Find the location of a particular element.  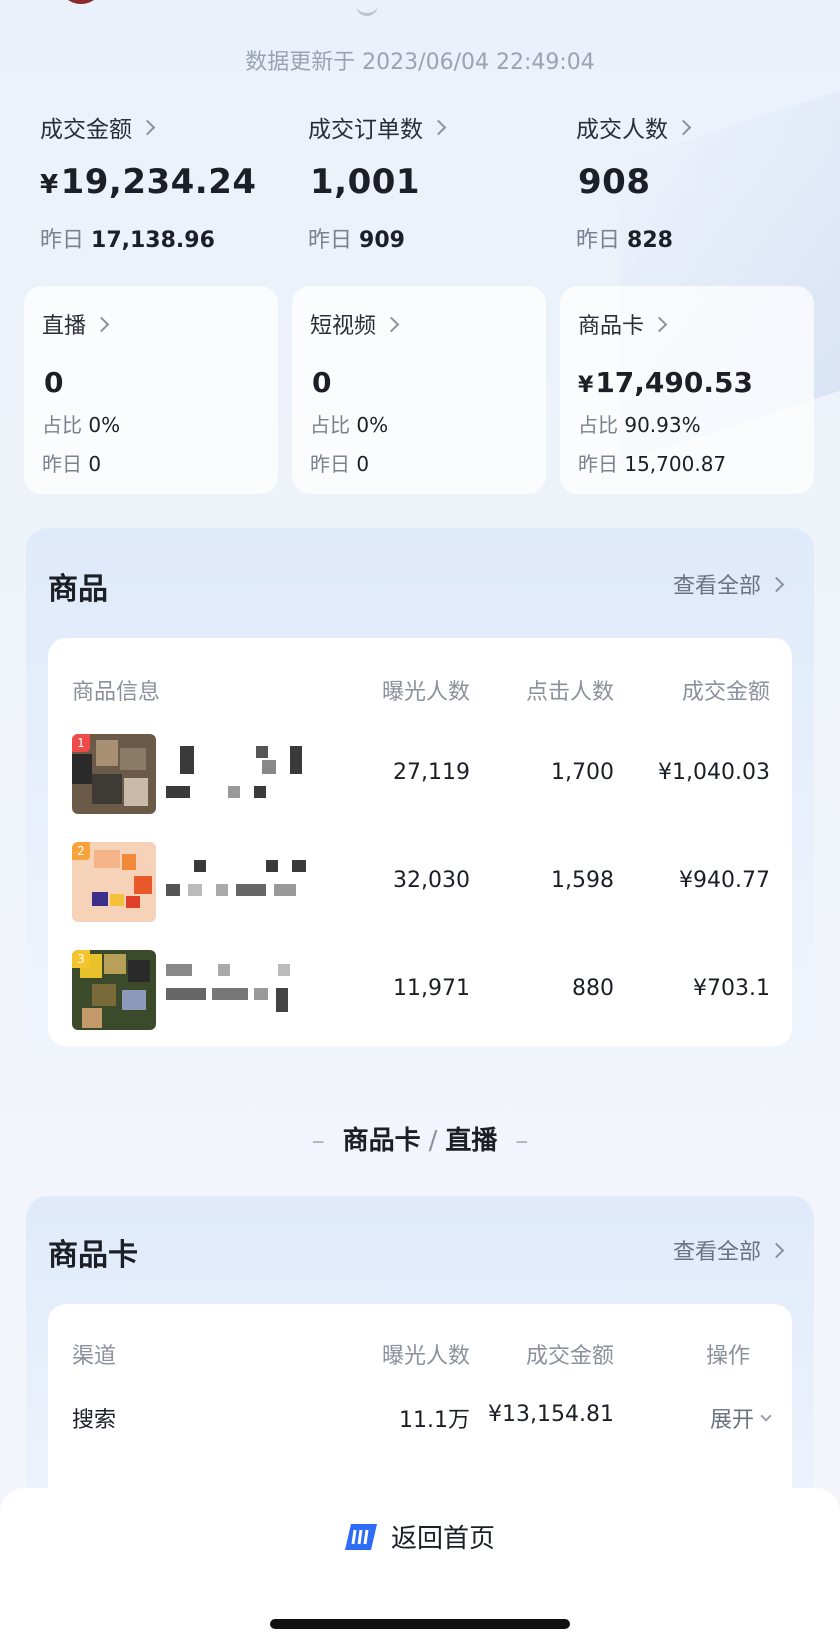

clicks-value: 1,700 is located at coordinates (582, 772).